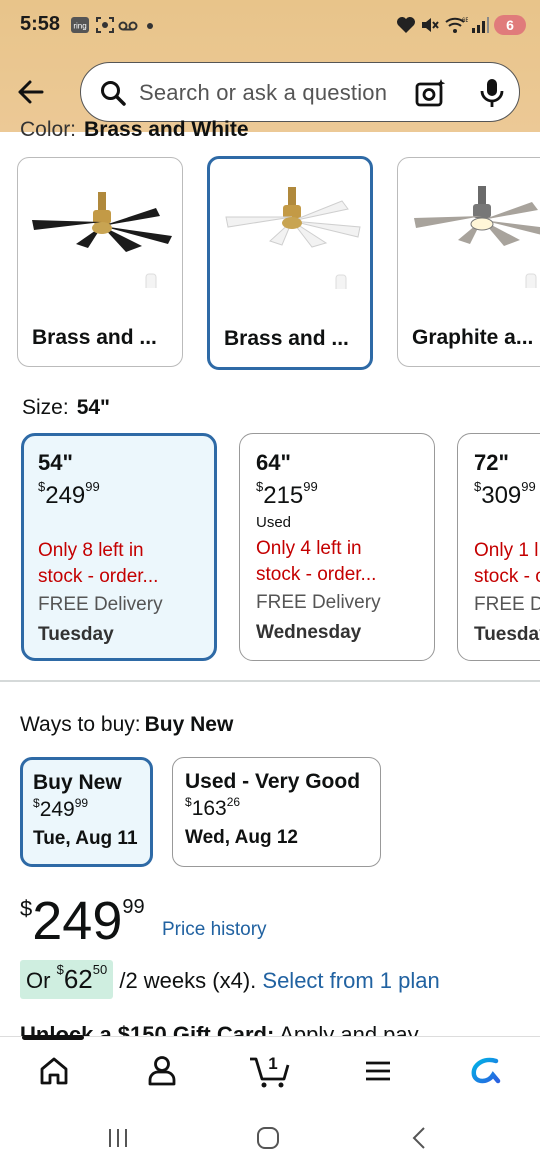  I want to click on scan-icon, so click(105, 25).